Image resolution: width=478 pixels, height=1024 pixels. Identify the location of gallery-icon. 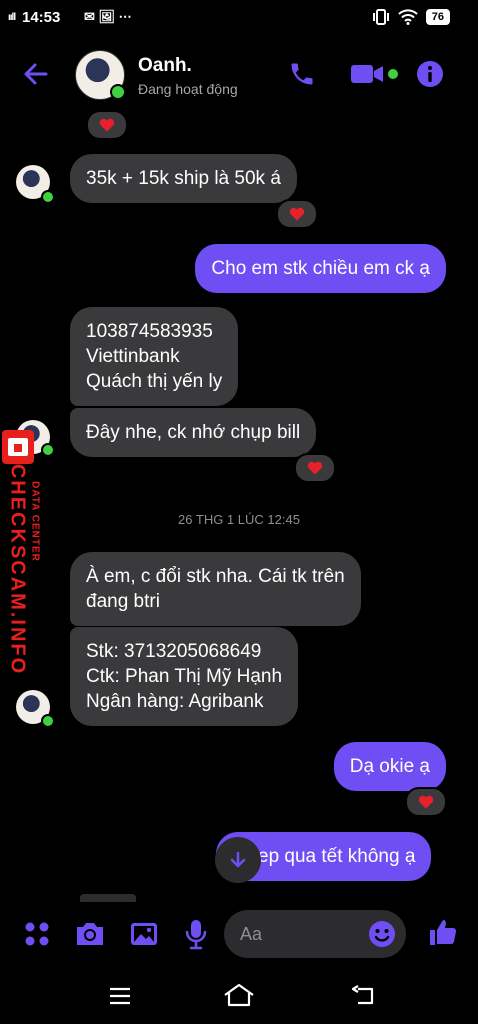
(144, 934).